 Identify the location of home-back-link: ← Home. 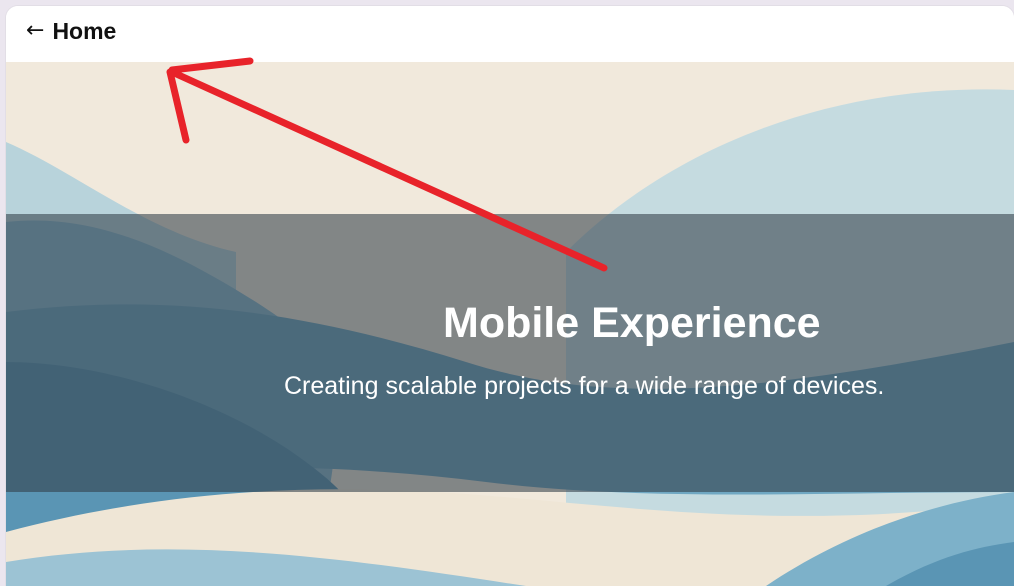
(71, 31).